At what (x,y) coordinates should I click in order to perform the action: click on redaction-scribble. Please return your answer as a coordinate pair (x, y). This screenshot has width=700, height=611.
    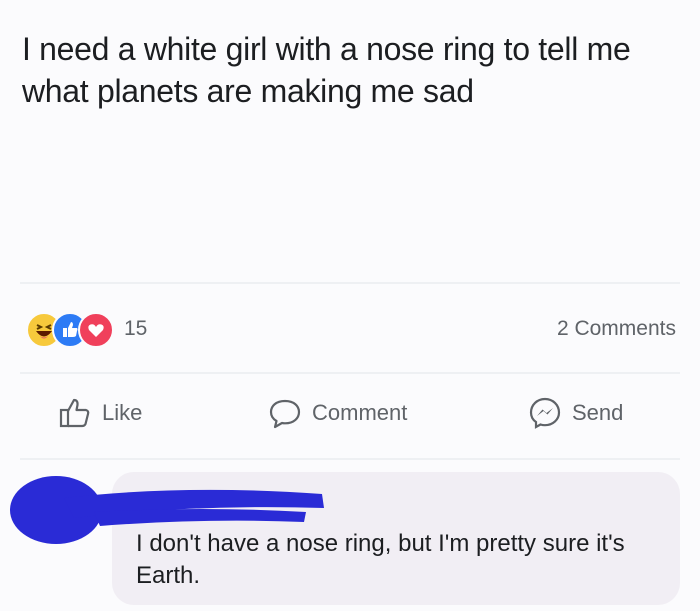
    Looking at the image, I should click on (167, 510).